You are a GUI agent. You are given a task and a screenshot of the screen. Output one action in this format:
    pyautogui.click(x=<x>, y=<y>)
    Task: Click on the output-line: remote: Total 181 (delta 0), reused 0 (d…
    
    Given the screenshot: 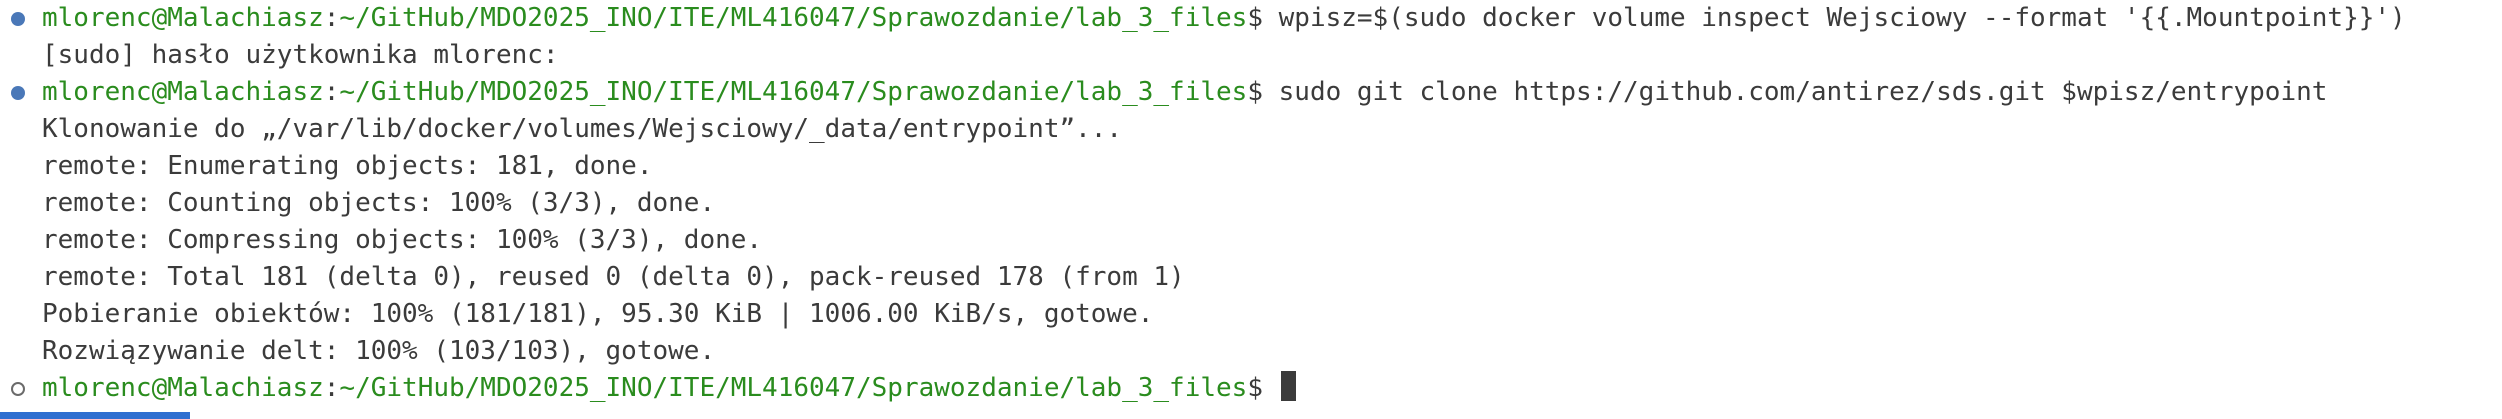 What is the action you would take?
    pyautogui.click(x=613, y=277)
    